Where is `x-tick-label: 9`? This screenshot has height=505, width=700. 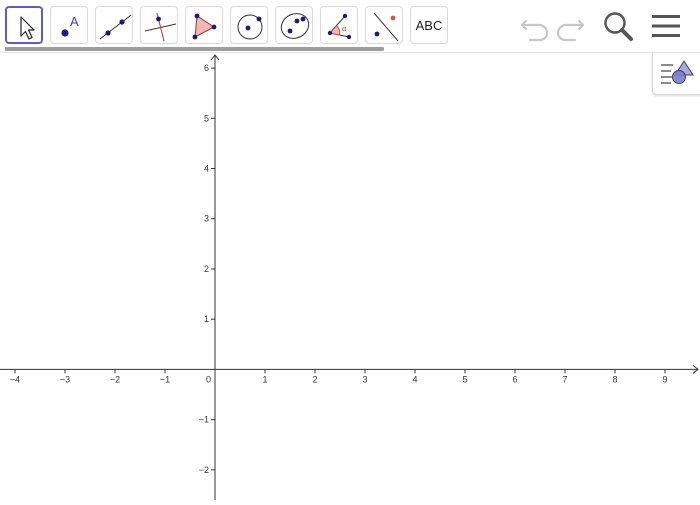
x-tick-label: 9 is located at coordinates (664, 379).